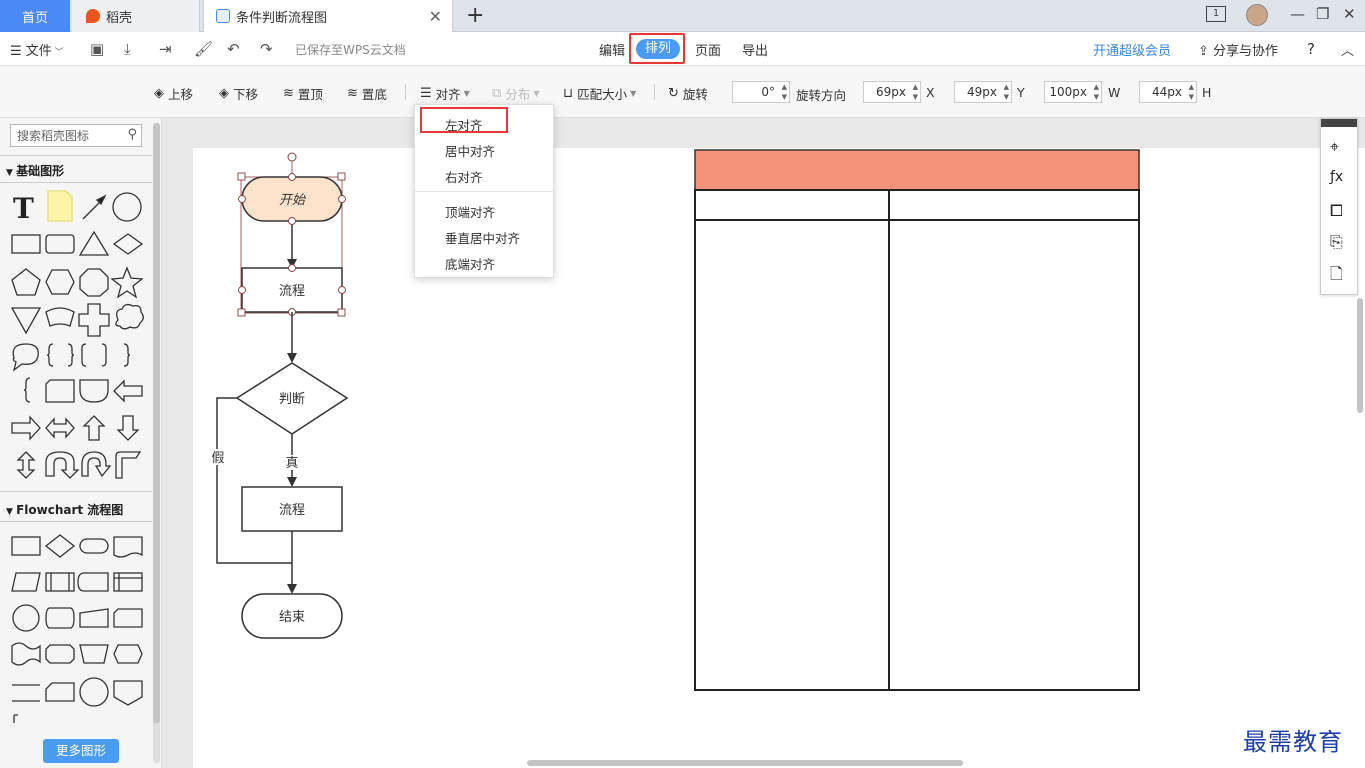 The height and width of the screenshot is (768, 1365). Describe the element at coordinates (37, 49) in the screenshot. I see `file-menu: ☰ 文件 ﹀` at that location.